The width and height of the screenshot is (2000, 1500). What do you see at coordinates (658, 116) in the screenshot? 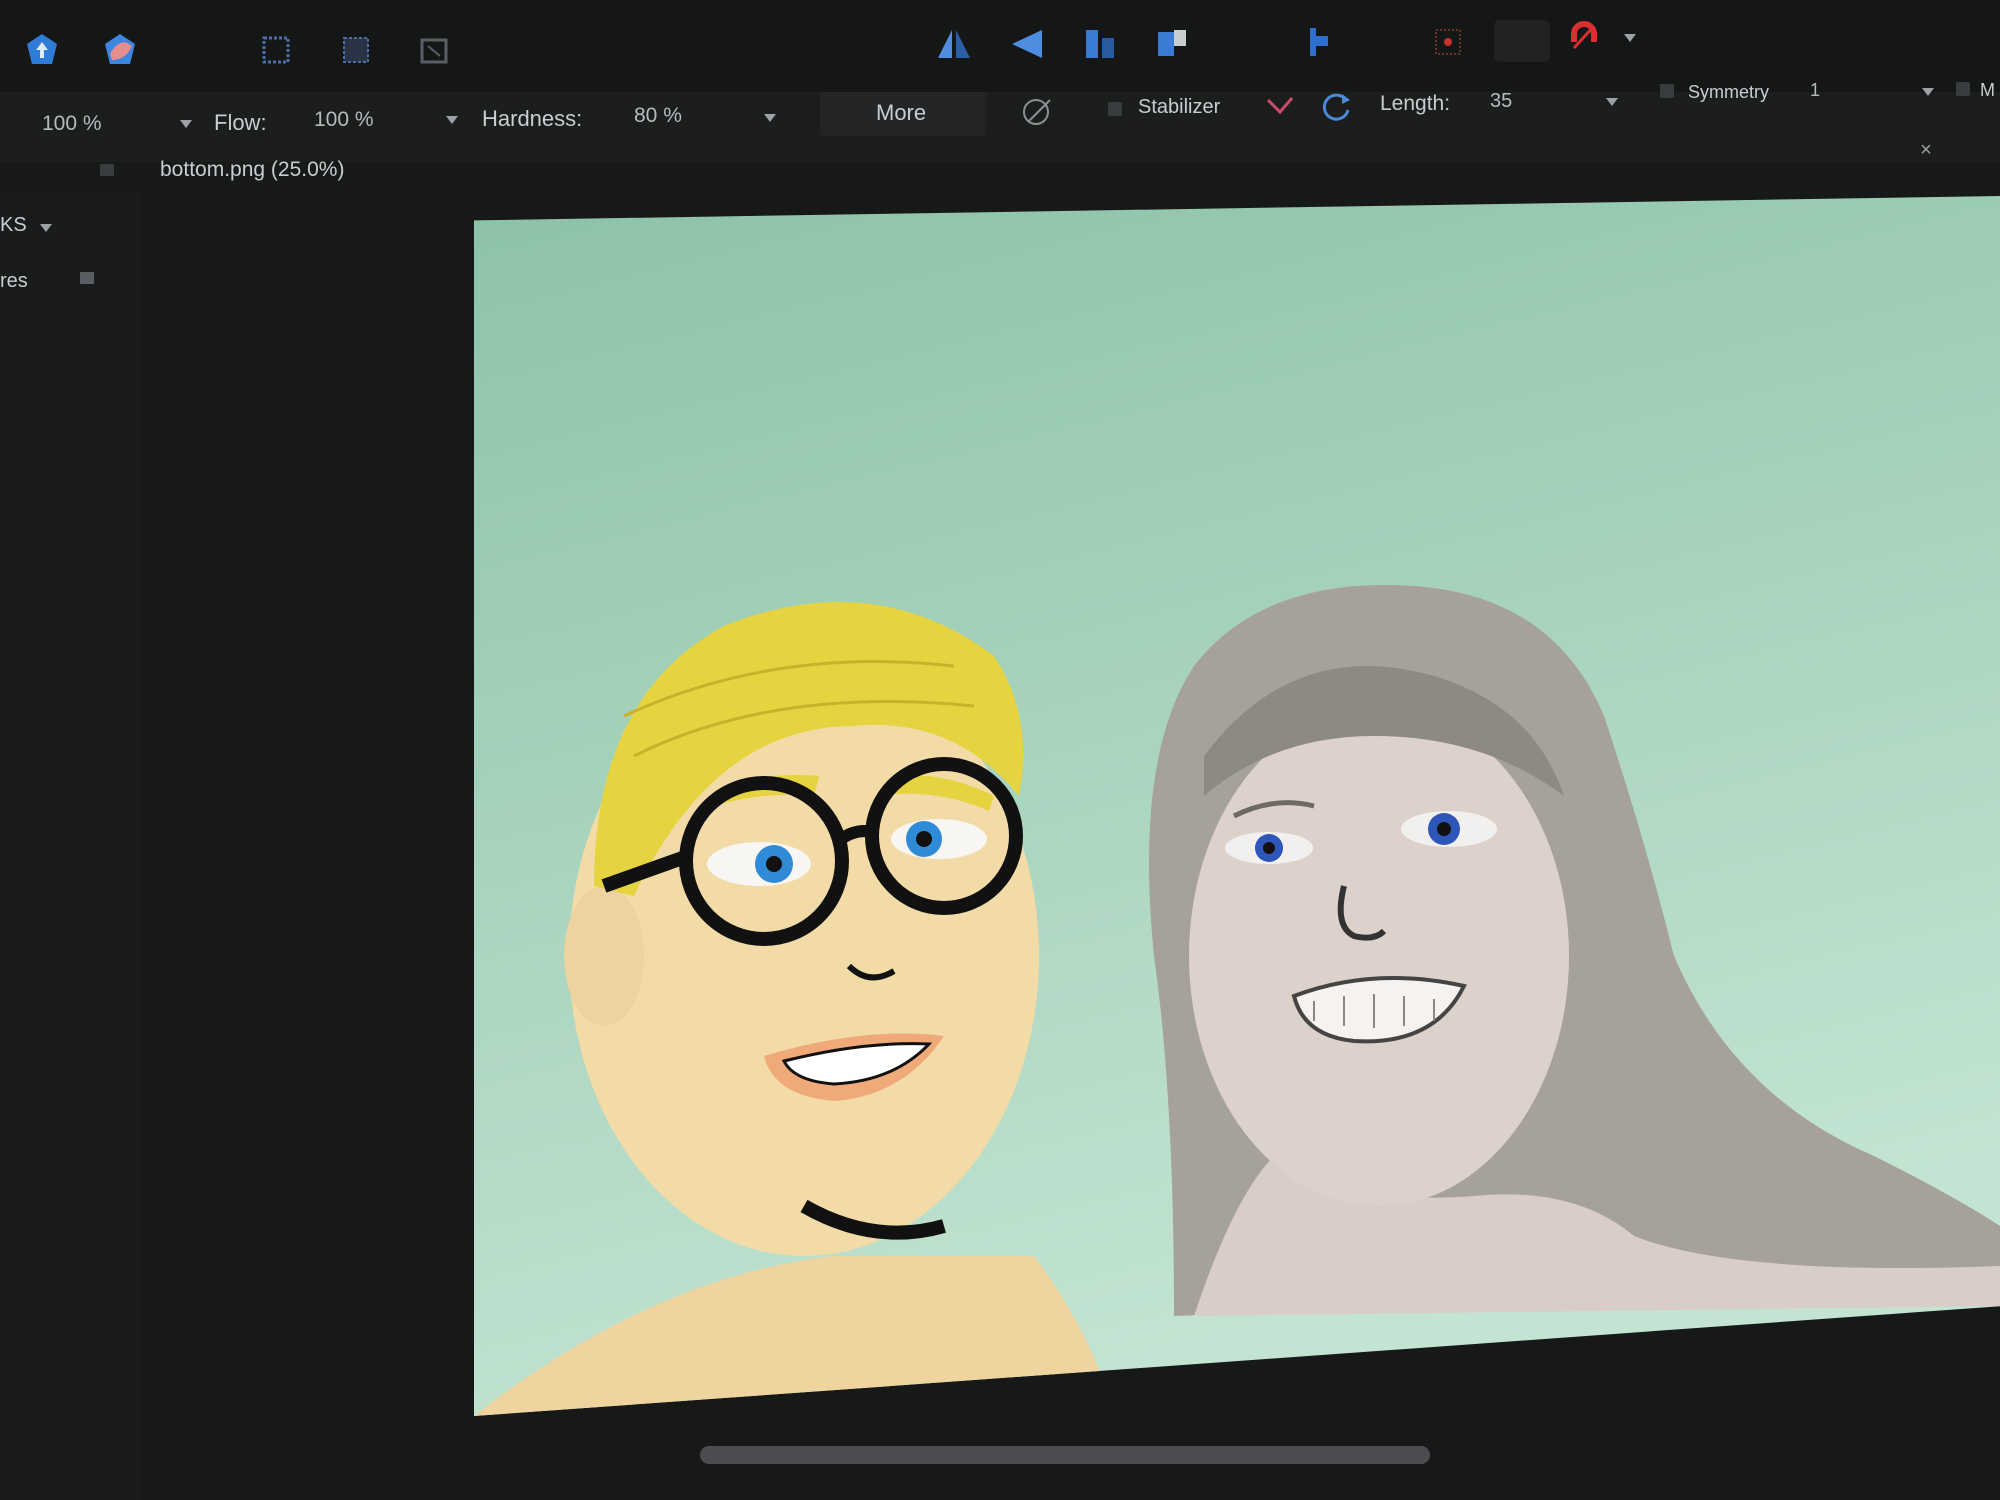
I see `hardness-value: 80 %` at bounding box center [658, 116].